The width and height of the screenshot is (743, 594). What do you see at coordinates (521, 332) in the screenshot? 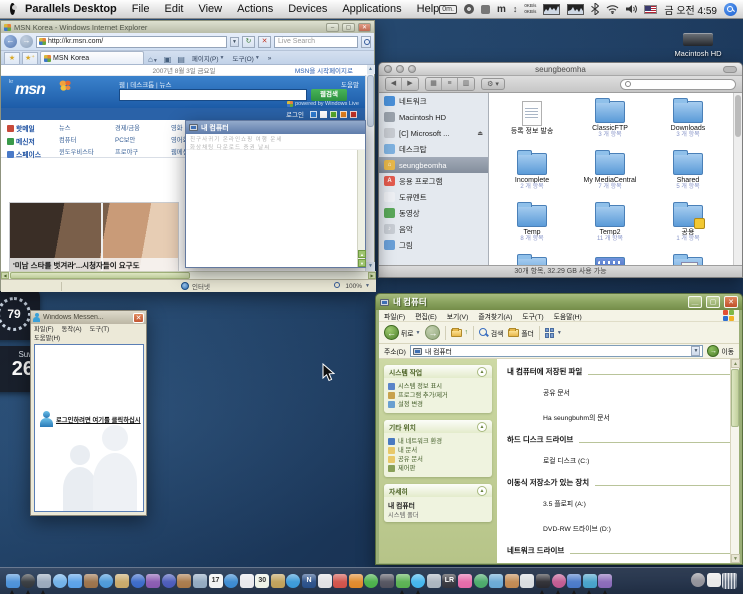
I see `folders-button: 폴더` at bounding box center [521, 332].